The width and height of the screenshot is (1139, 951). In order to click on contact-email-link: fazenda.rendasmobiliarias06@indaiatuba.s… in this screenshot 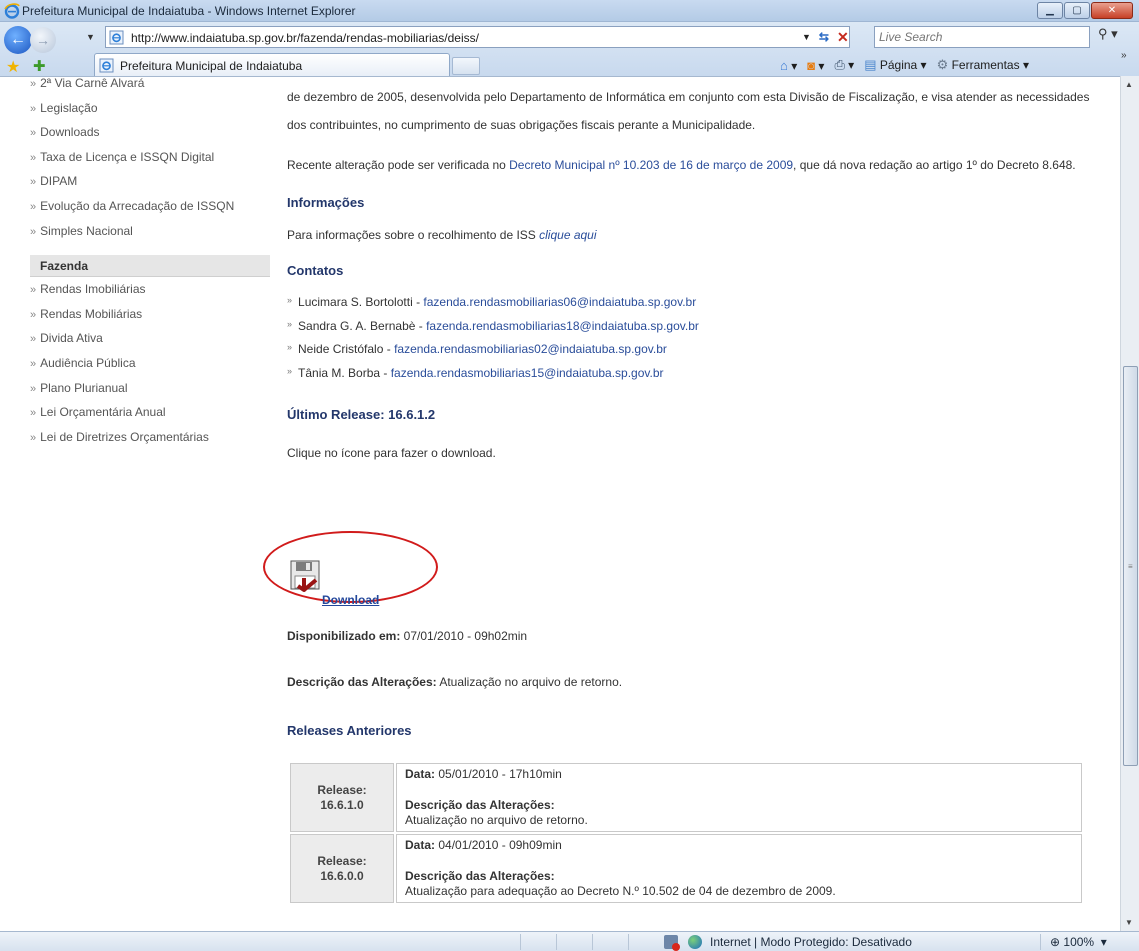, I will do `click(559, 302)`.